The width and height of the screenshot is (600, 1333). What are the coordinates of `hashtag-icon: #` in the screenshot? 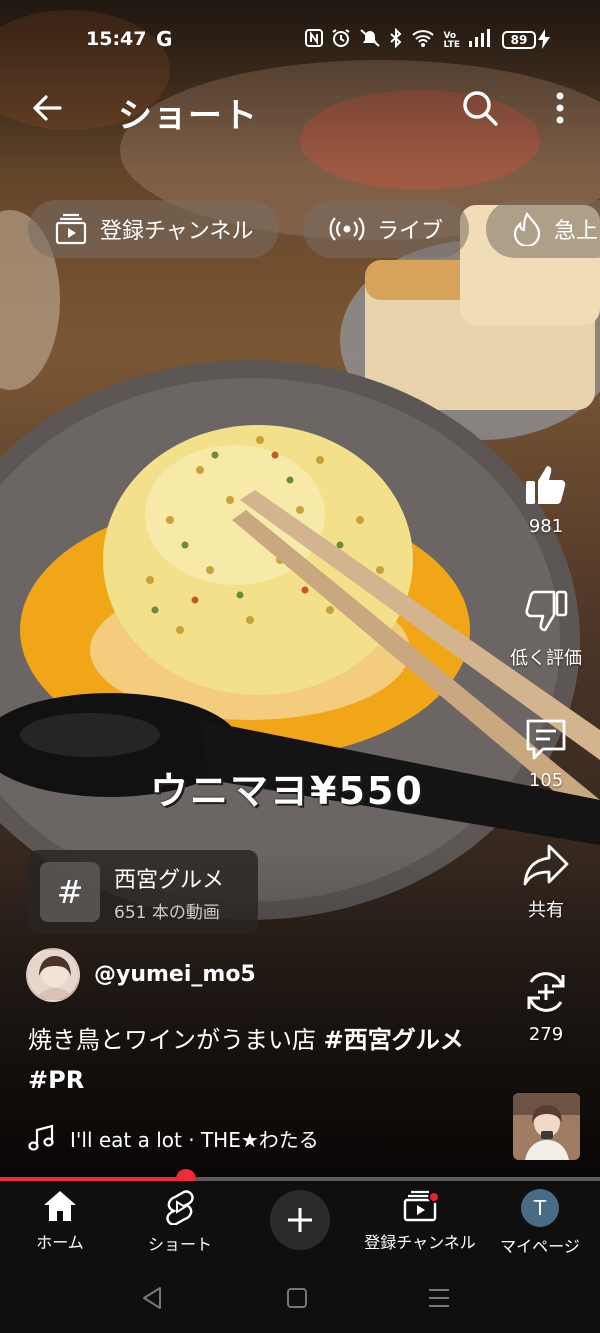 It's located at (70, 892).